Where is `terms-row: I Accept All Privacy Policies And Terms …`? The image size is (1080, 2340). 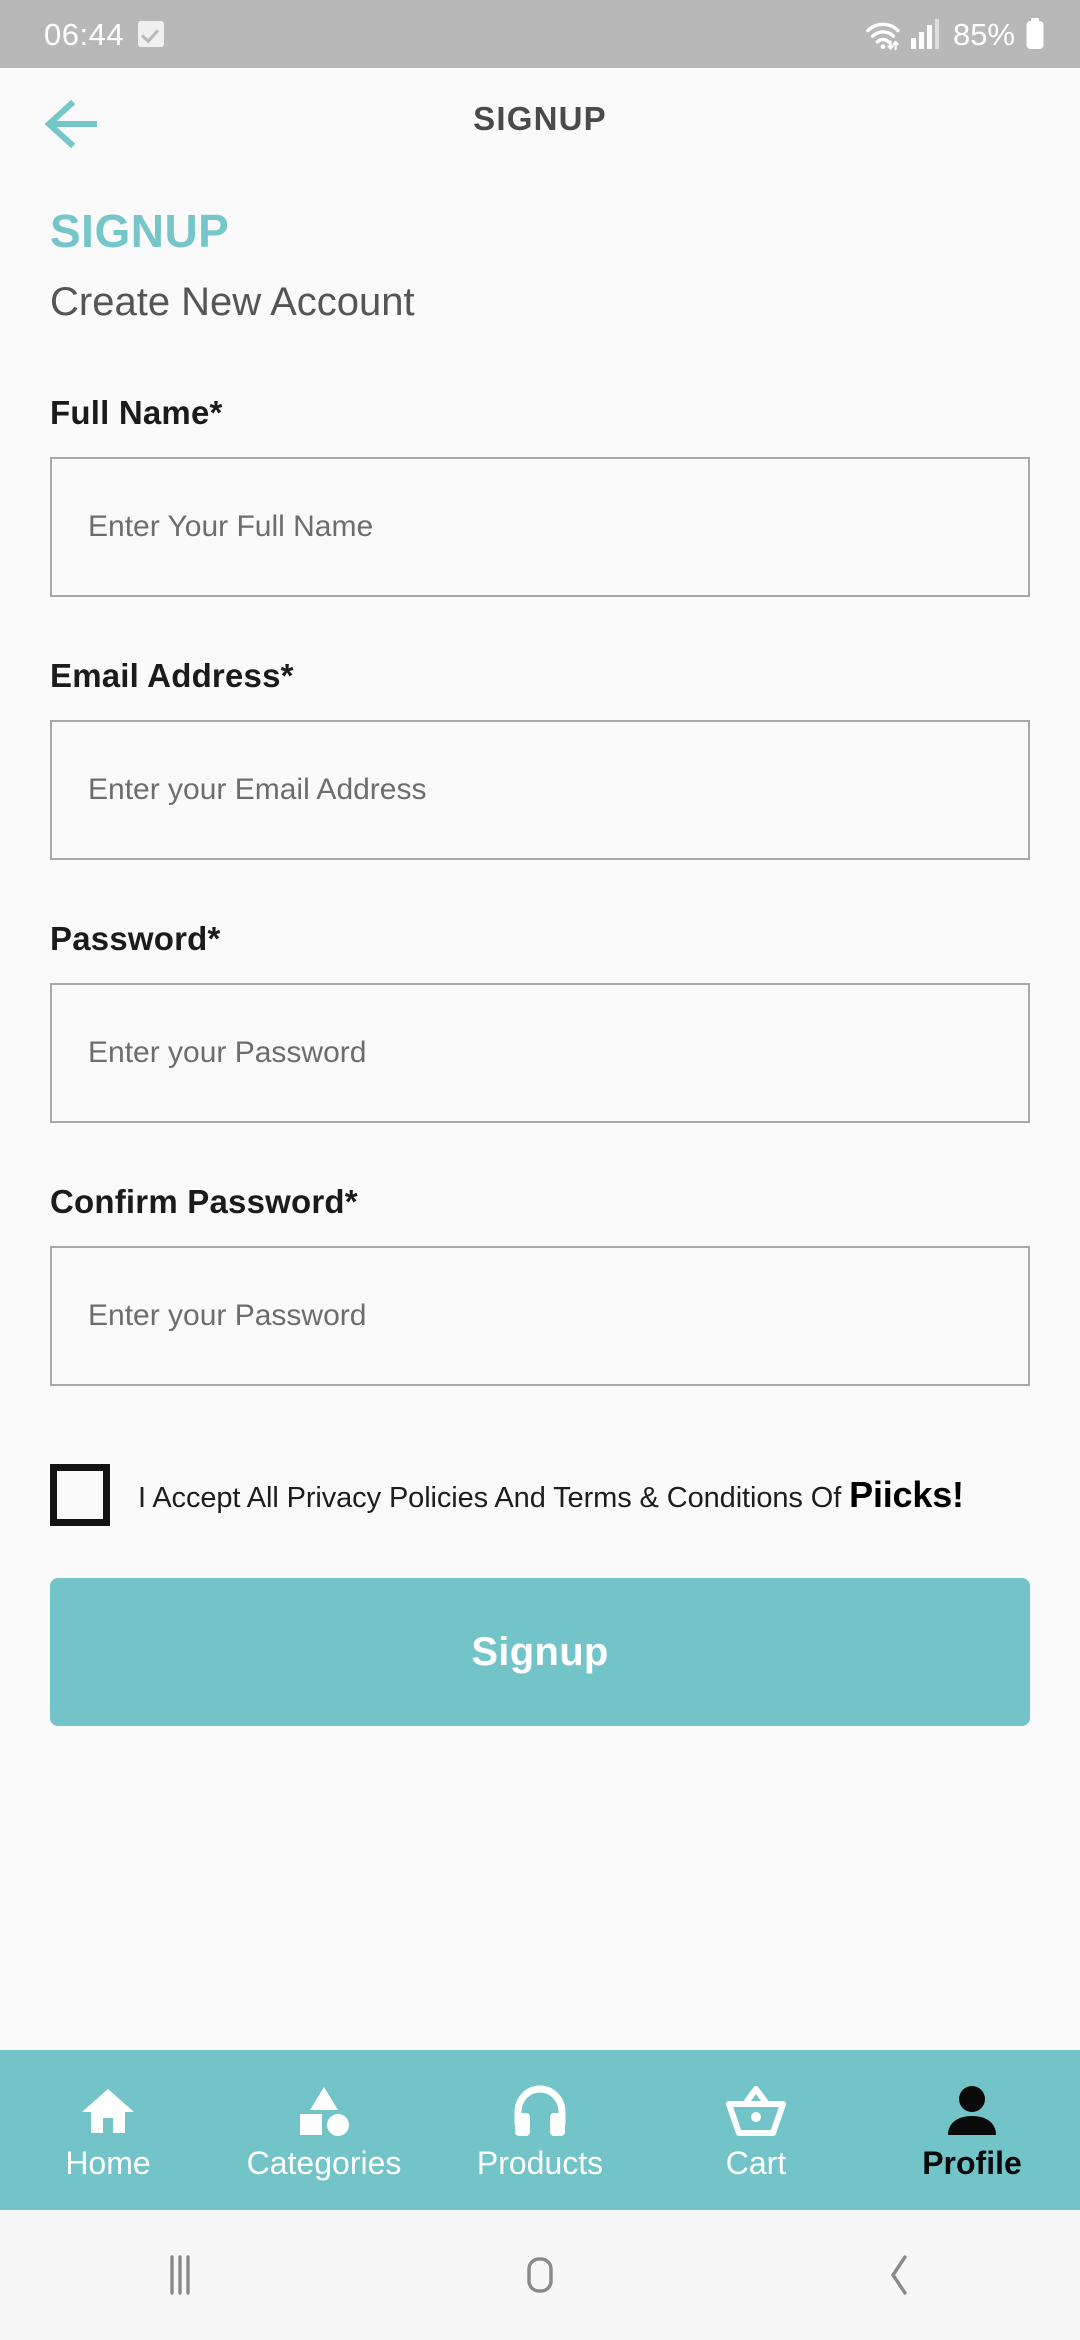
terms-row: I Accept All Privacy Policies And Terms … is located at coordinates (540, 1495).